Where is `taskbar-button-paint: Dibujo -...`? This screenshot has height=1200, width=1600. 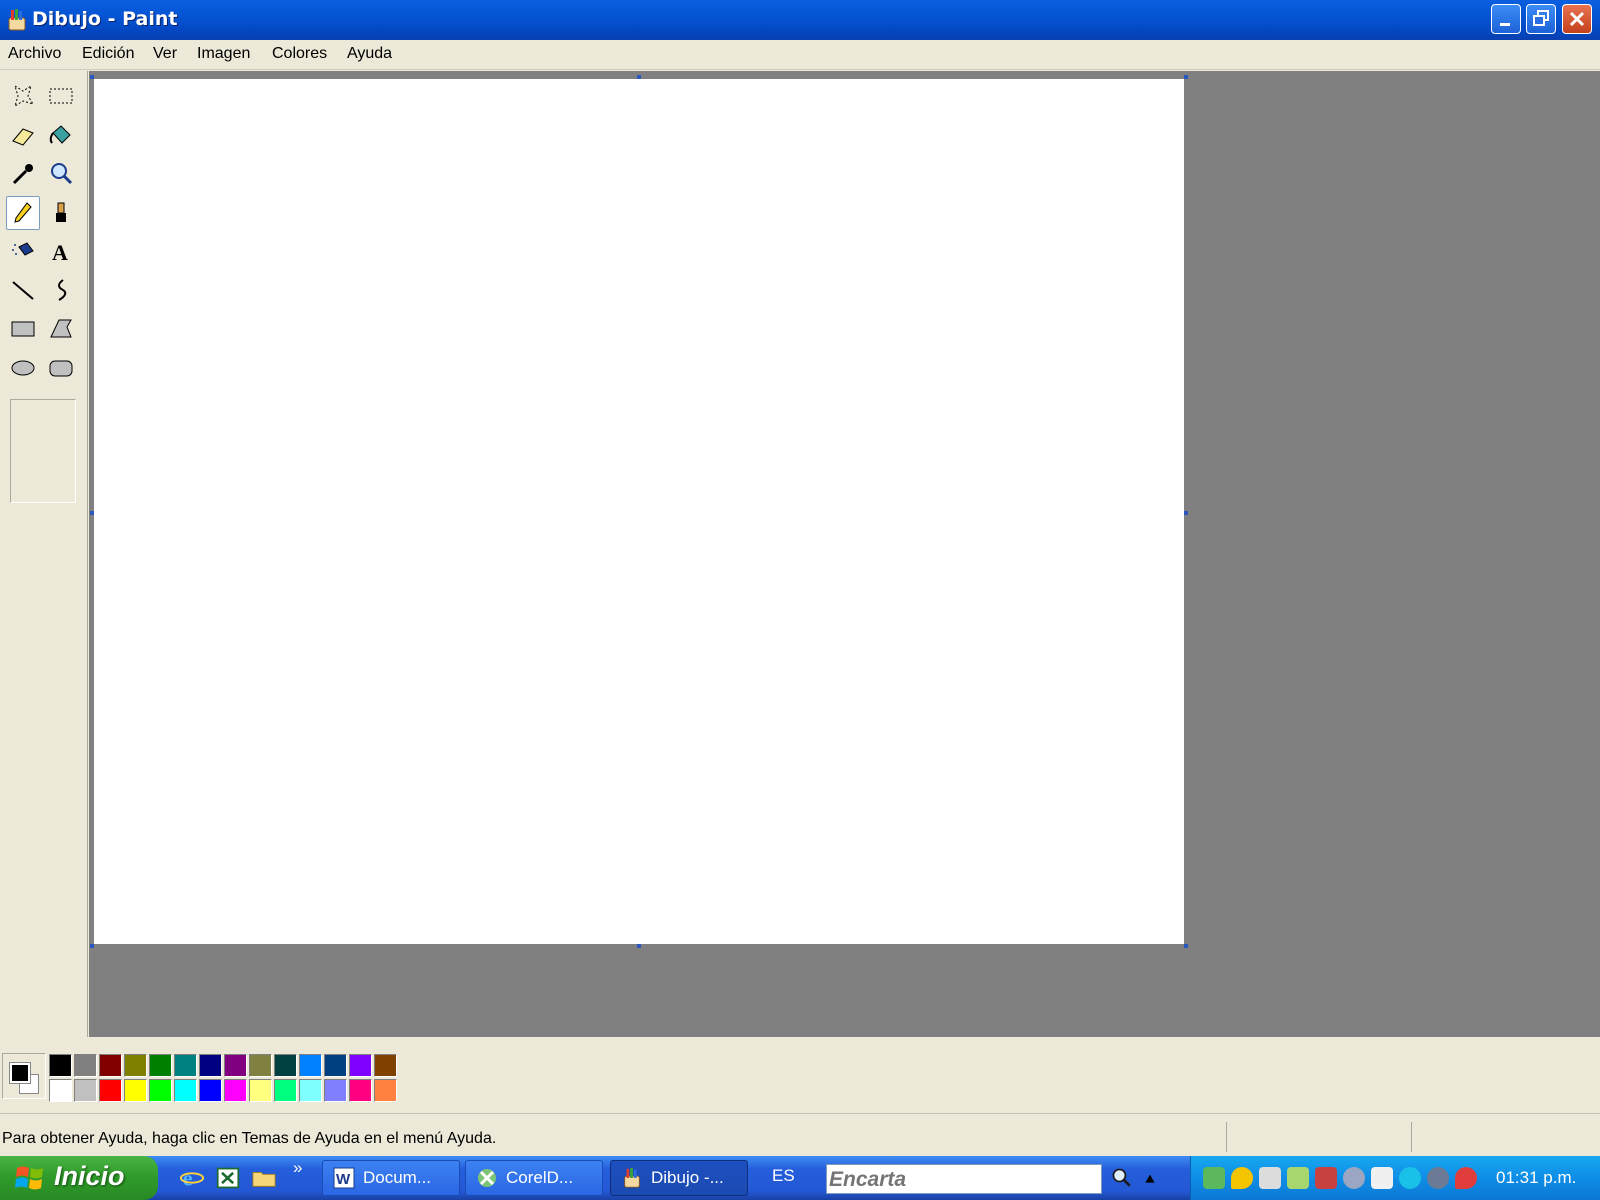 taskbar-button-paint: Dibujo -... is located at coordinates (679, 1178).